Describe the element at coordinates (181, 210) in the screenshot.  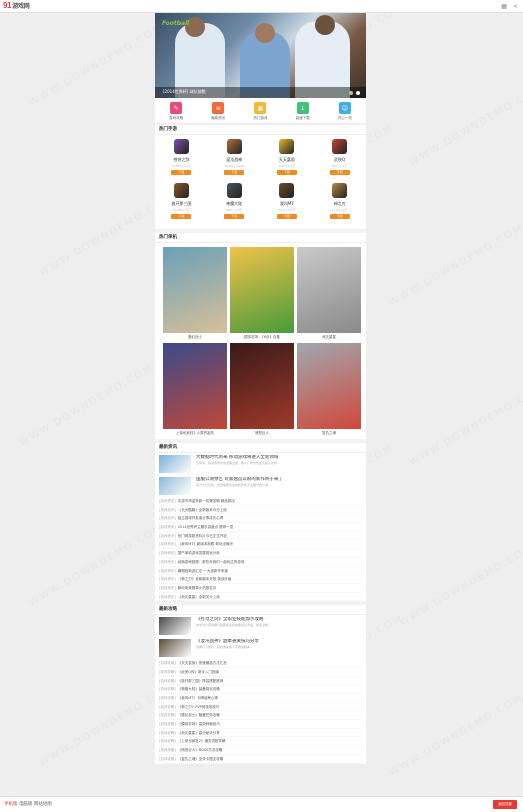
I see `app-size: 76.8M | 4万` at that location.